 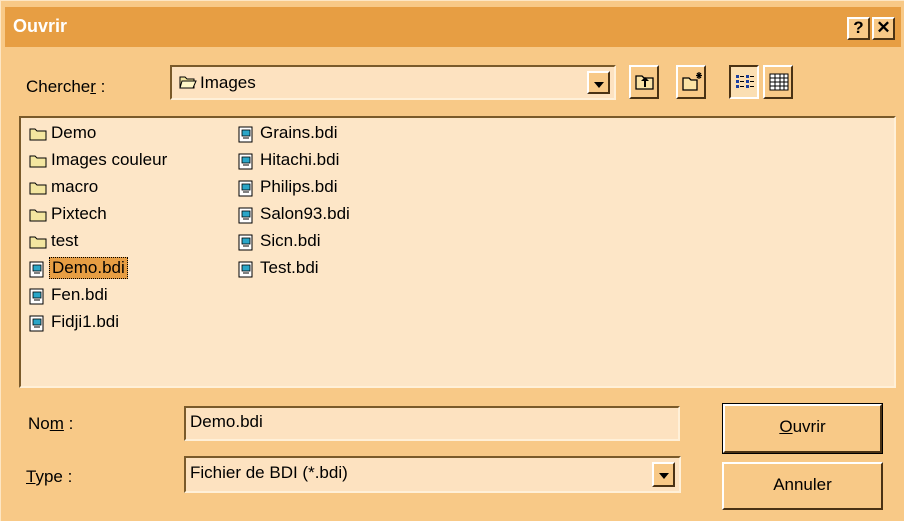 I want to click on item-label: Images couleur, so click(x=109, y=159).